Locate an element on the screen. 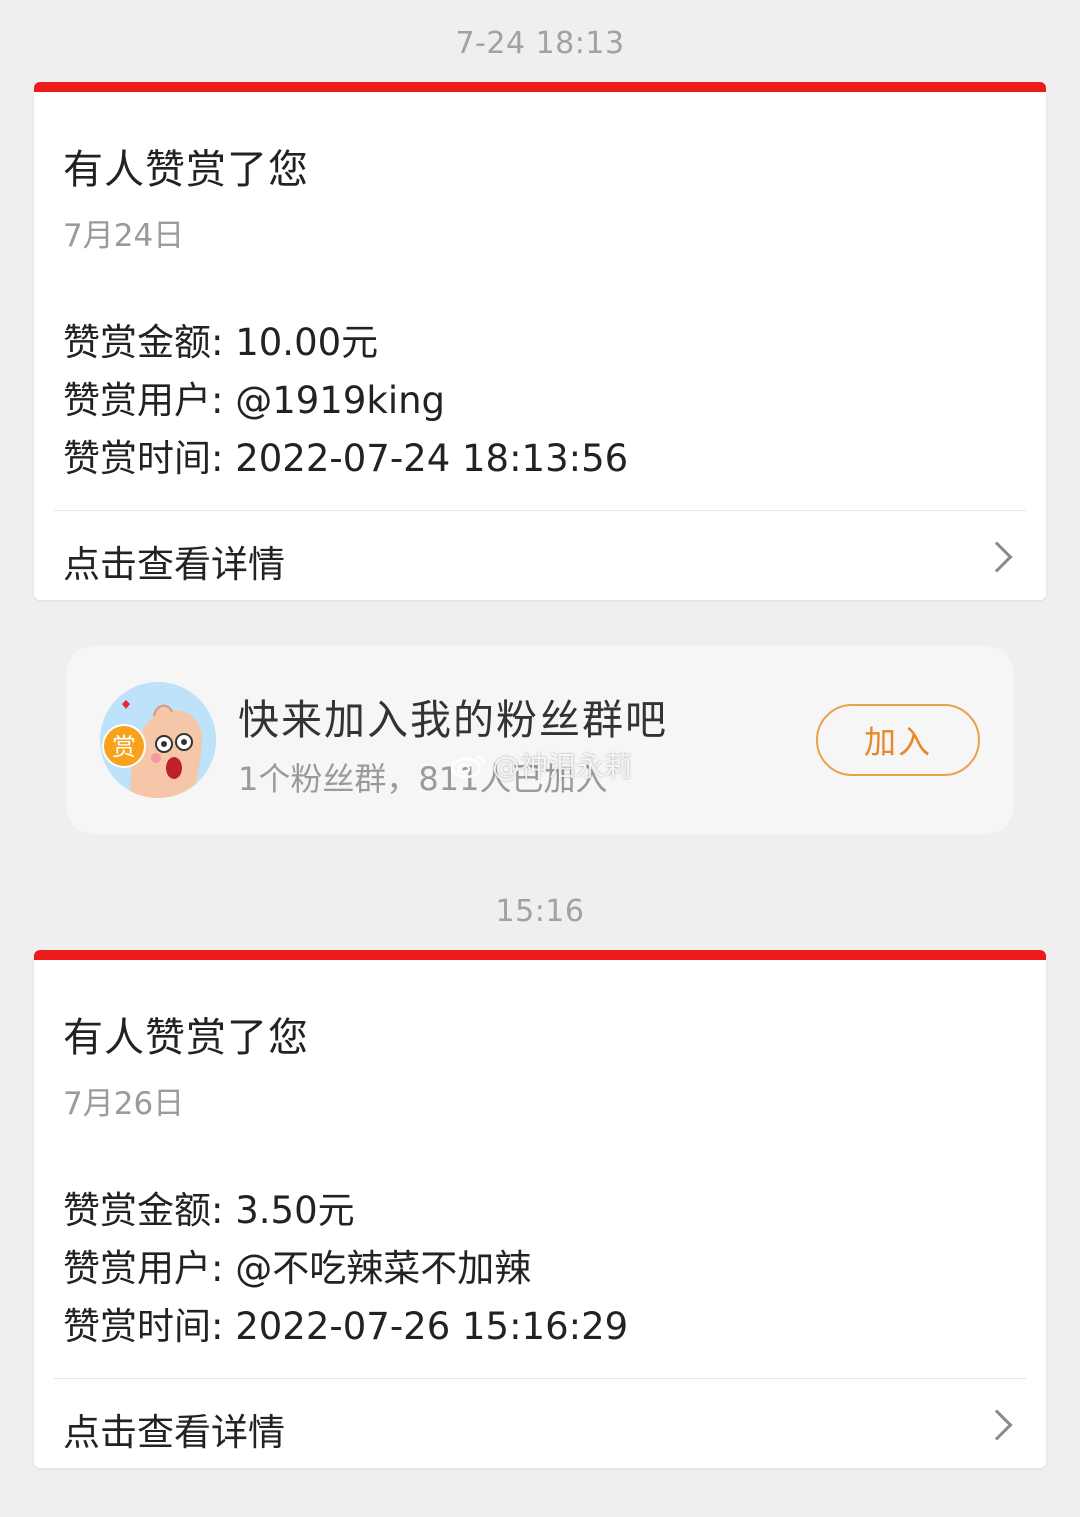 This screenshot has width=1080, height=1517. card-date: 7月24日 is located at coordinates (124, 236).